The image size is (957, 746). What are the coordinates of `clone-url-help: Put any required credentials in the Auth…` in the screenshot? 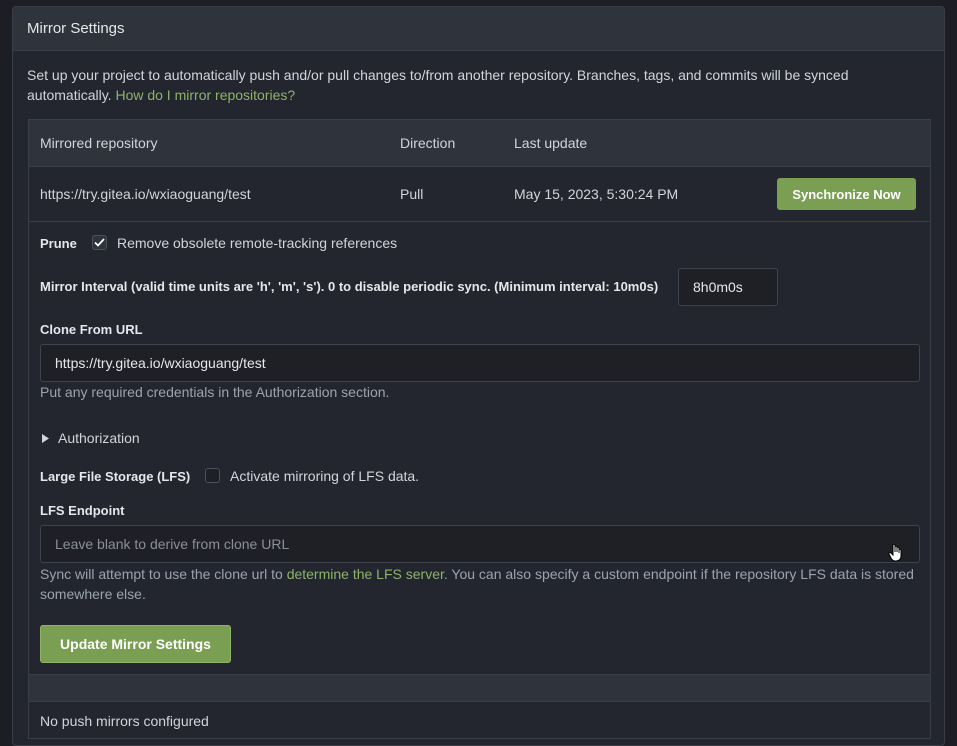 It's located at (215, 392).